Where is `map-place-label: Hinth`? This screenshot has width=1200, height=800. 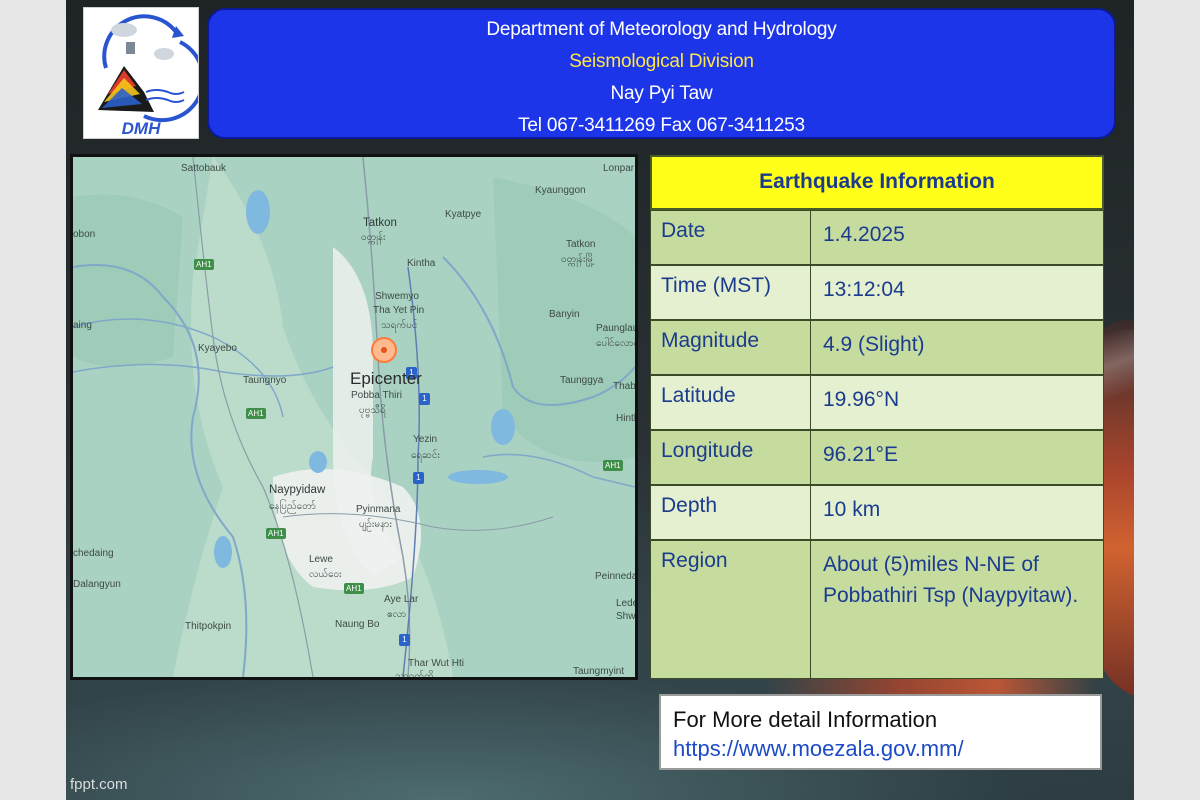
map-place-label: Hinth is located at coordinates (627, 418).